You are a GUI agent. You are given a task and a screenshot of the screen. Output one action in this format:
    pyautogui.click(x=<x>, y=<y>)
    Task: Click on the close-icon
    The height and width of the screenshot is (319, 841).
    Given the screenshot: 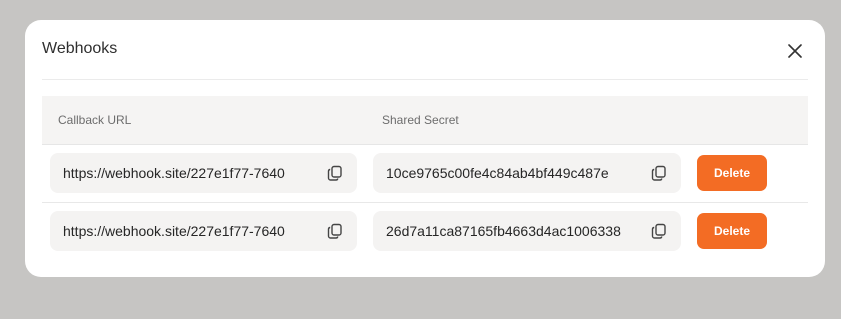 What is the action you would take?
    pyautogui.click(x=795, y=51)
    